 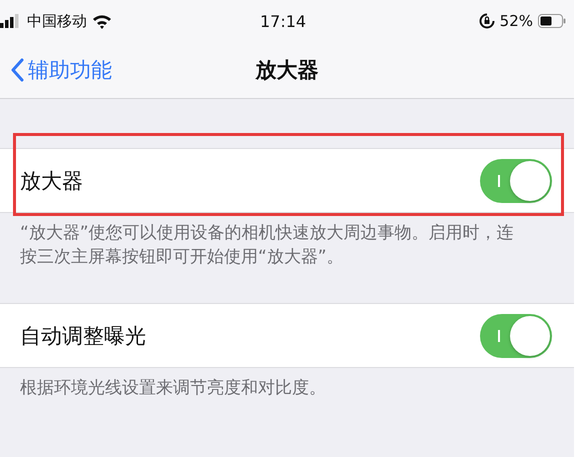 What do you see at coordinates (486, 21) in the screenshot?
I see `rotation-lock-icon` at bounding box center [486, 21].